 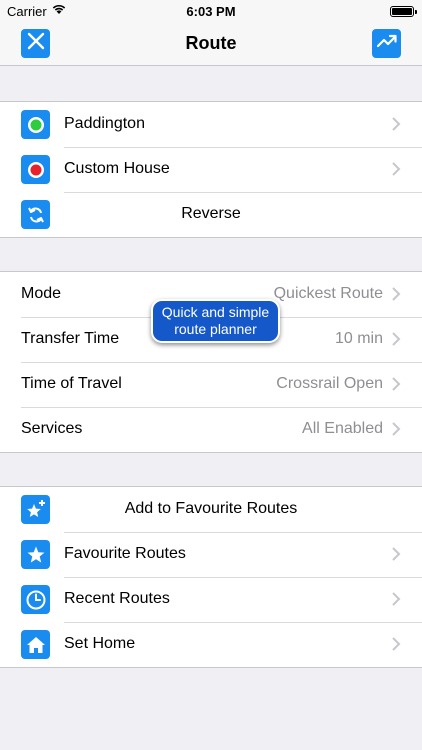 What do you see at coordinates (329, 383) in the screenshot?
I see `time-of-travel-value: Crossrail Open` at bounding box center [329, 383].